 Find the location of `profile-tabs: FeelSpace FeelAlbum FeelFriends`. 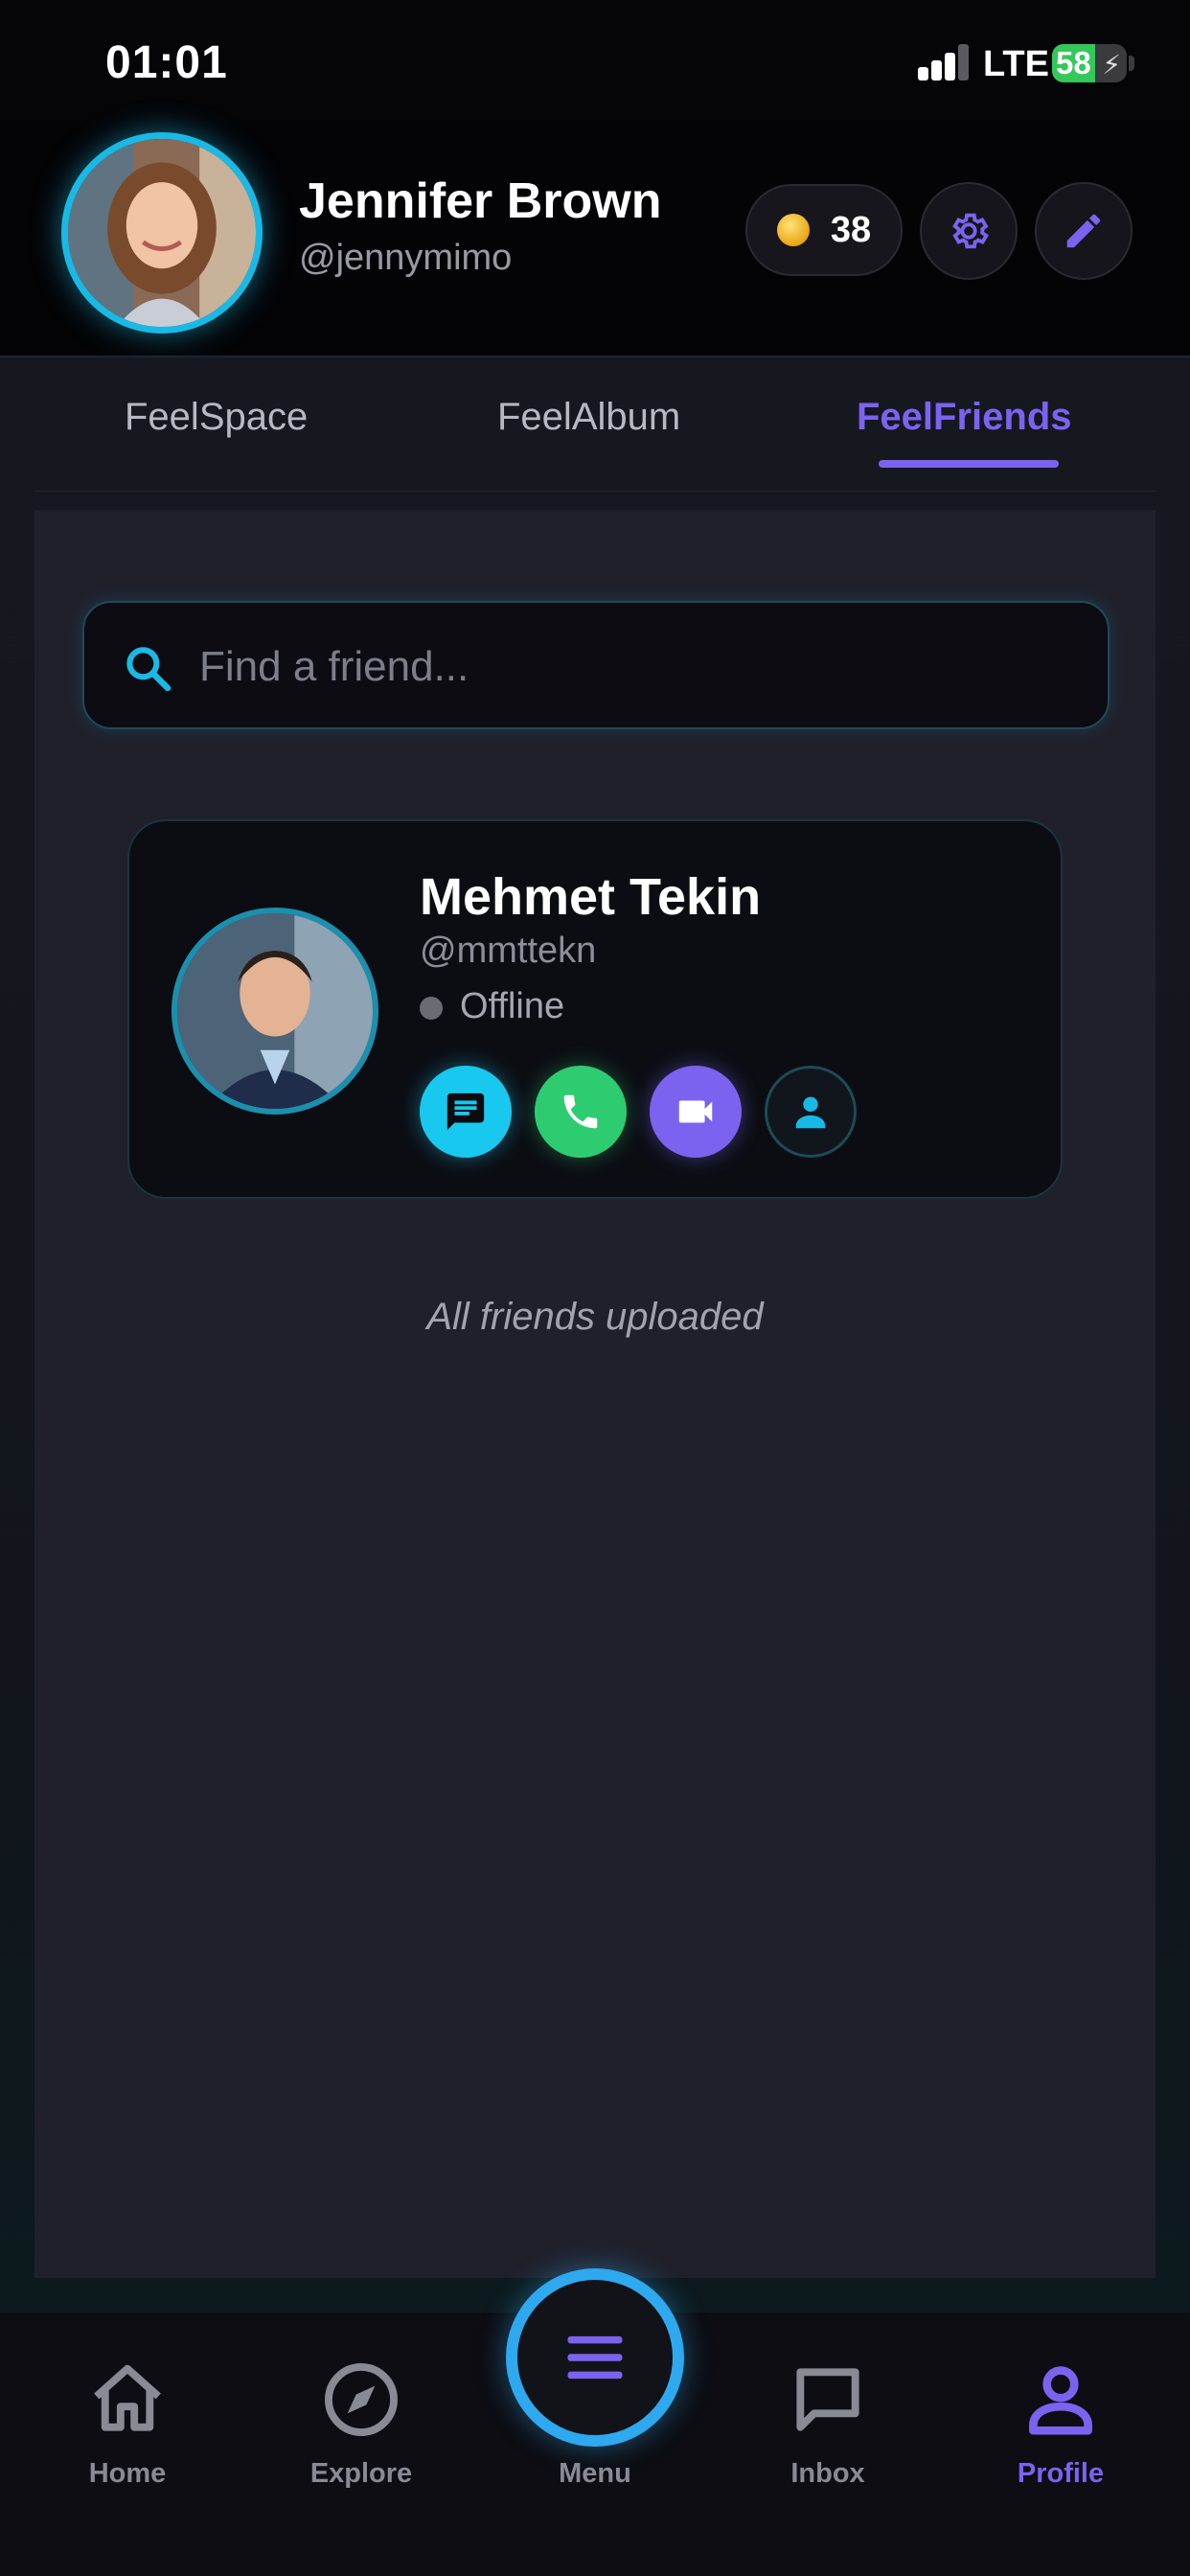

profile-tabs: FeelSpace FeelAlbum FeelFriends is located at coordinates (595, 425).